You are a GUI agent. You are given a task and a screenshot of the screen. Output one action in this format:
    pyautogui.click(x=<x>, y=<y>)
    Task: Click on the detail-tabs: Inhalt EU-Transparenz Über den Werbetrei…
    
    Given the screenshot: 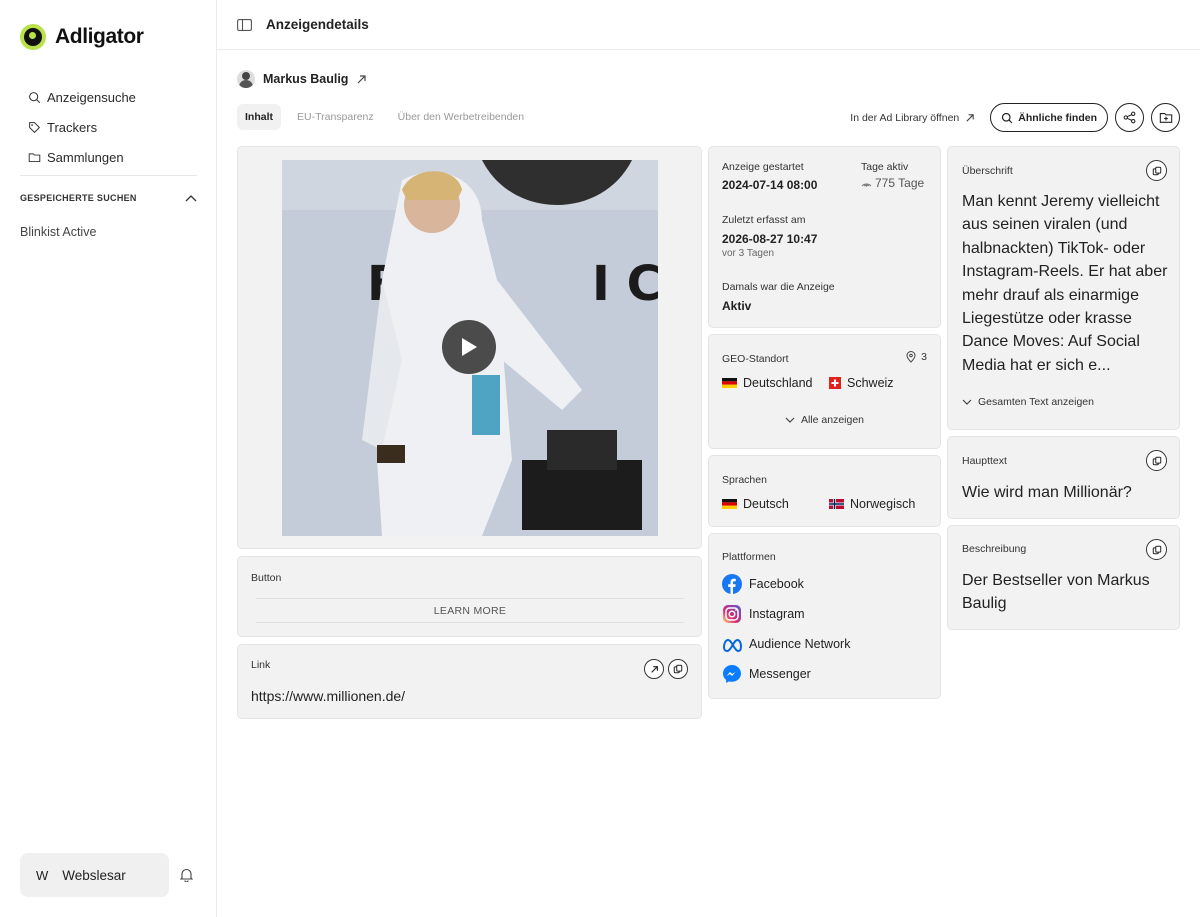 What is the action you would take?
    pyautogui.click(x=384, y=117)
    